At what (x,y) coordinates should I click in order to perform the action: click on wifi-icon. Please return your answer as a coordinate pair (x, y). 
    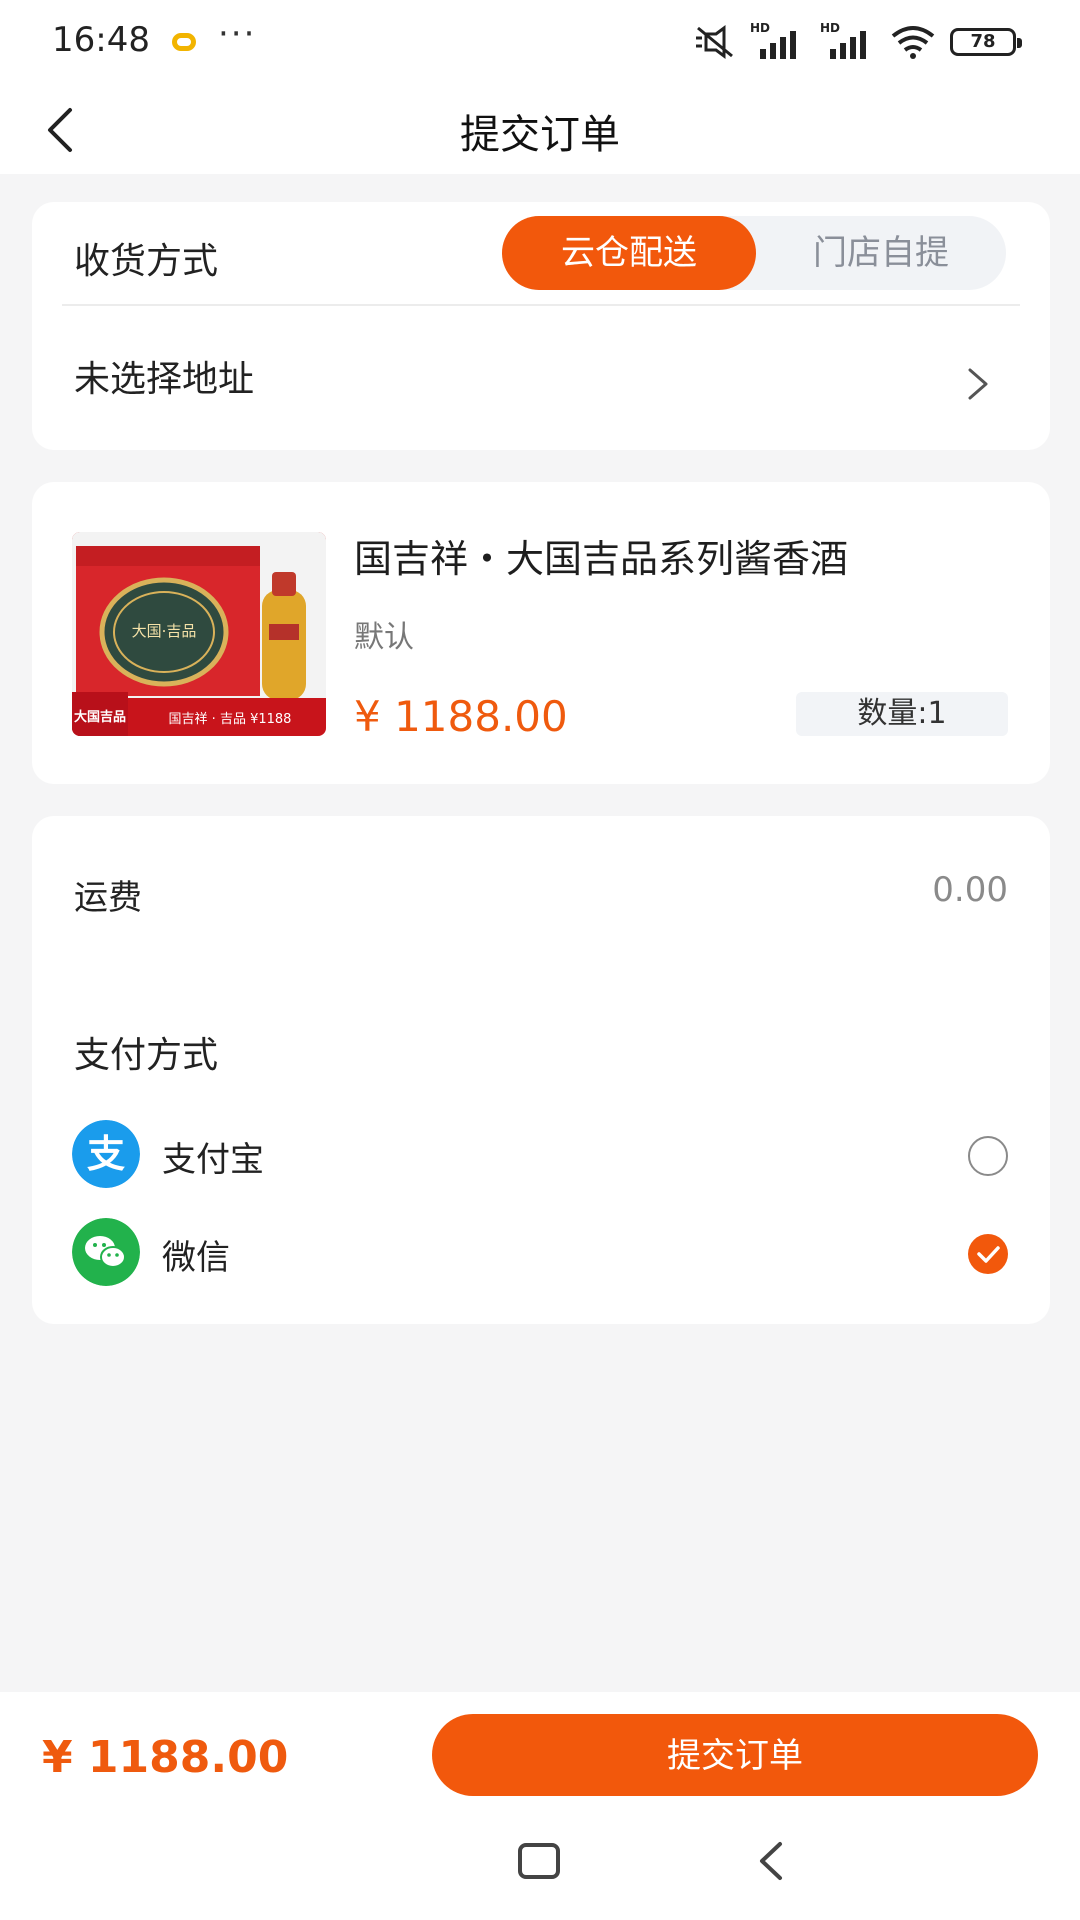
    Looking at the image, I should click on (913, 42).